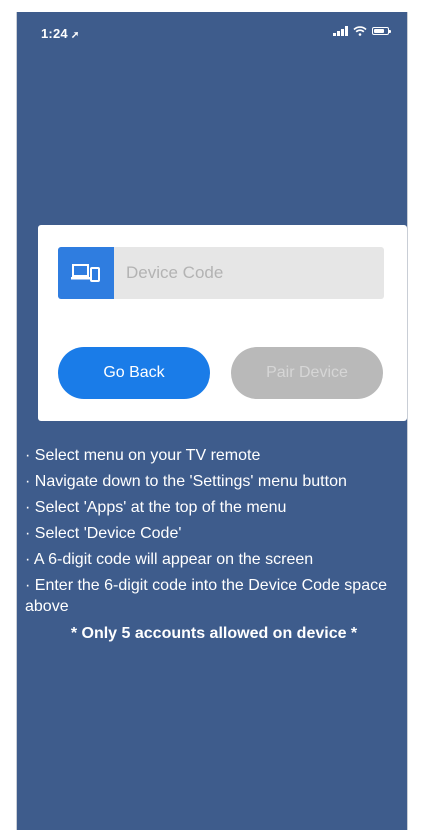 This screenshot has height=838, width=422. Describe the element at coordinates (249, 273) in the screenshot. I see `device-code-input` at that location.